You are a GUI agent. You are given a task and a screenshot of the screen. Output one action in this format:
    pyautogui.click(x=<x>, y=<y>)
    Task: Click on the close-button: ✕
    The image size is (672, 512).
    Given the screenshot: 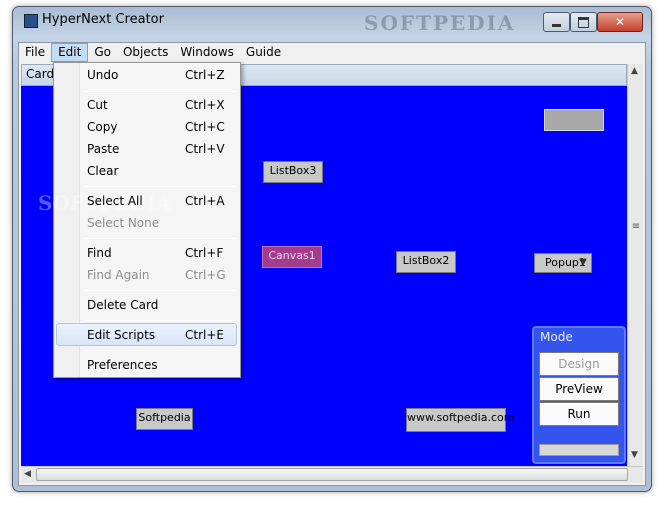 What is the action you would take?
    pyautogui.click(x=620, y=22)
    